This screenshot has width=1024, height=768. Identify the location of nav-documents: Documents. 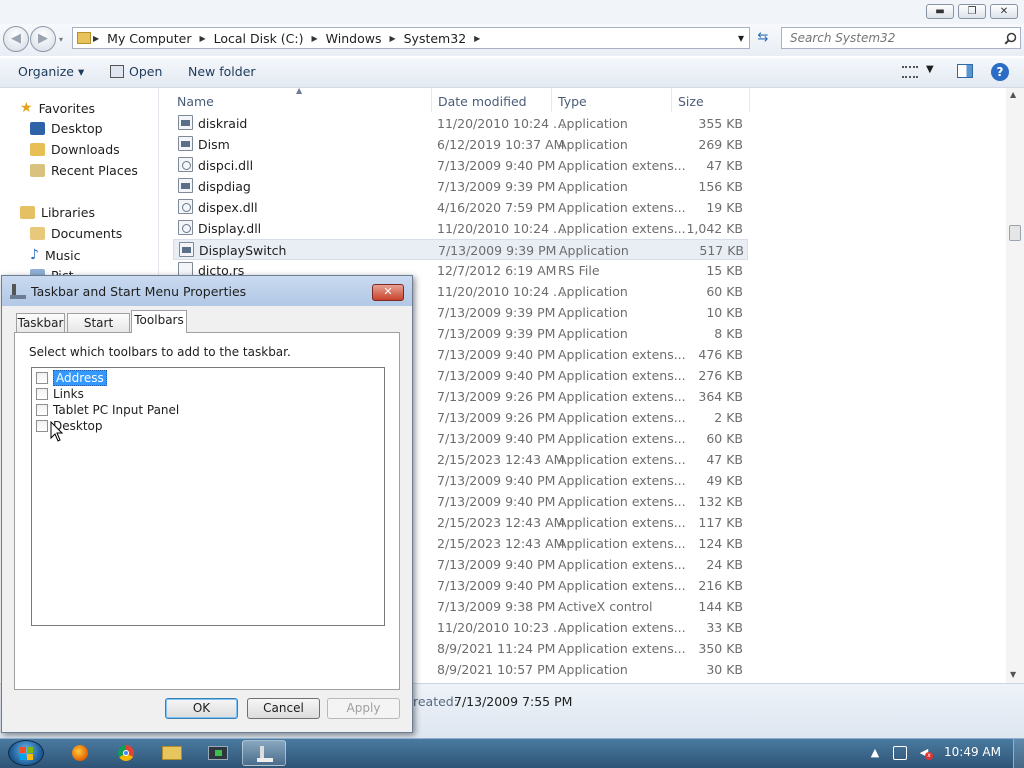
(76, 233).